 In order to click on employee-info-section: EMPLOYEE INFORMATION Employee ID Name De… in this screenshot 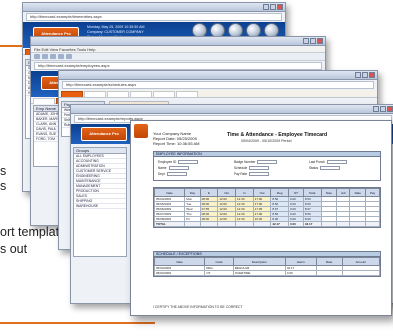, I will do `click(267, 166)`.